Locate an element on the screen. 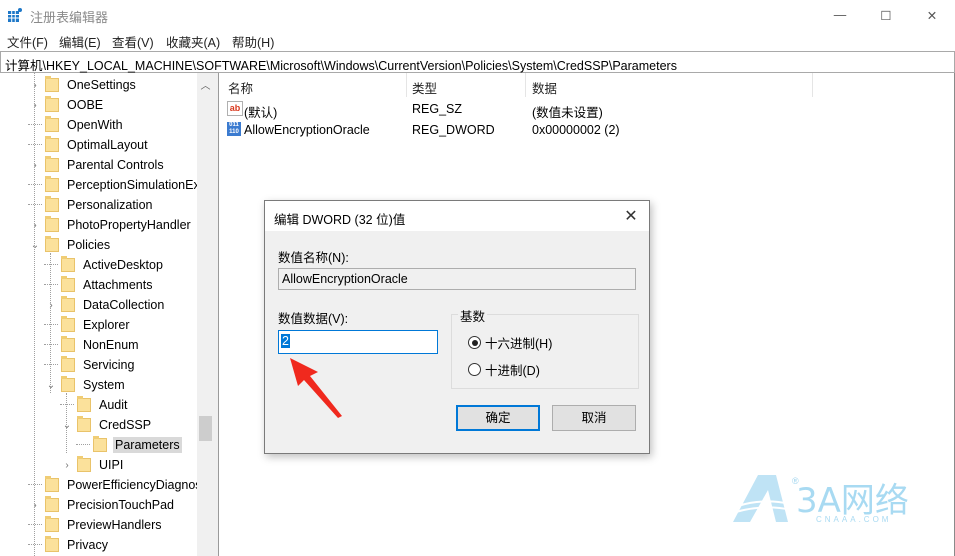 The width and height of the screenshot is (955, 556). annotation-arrow-icon is located at coordinates (316, 388).